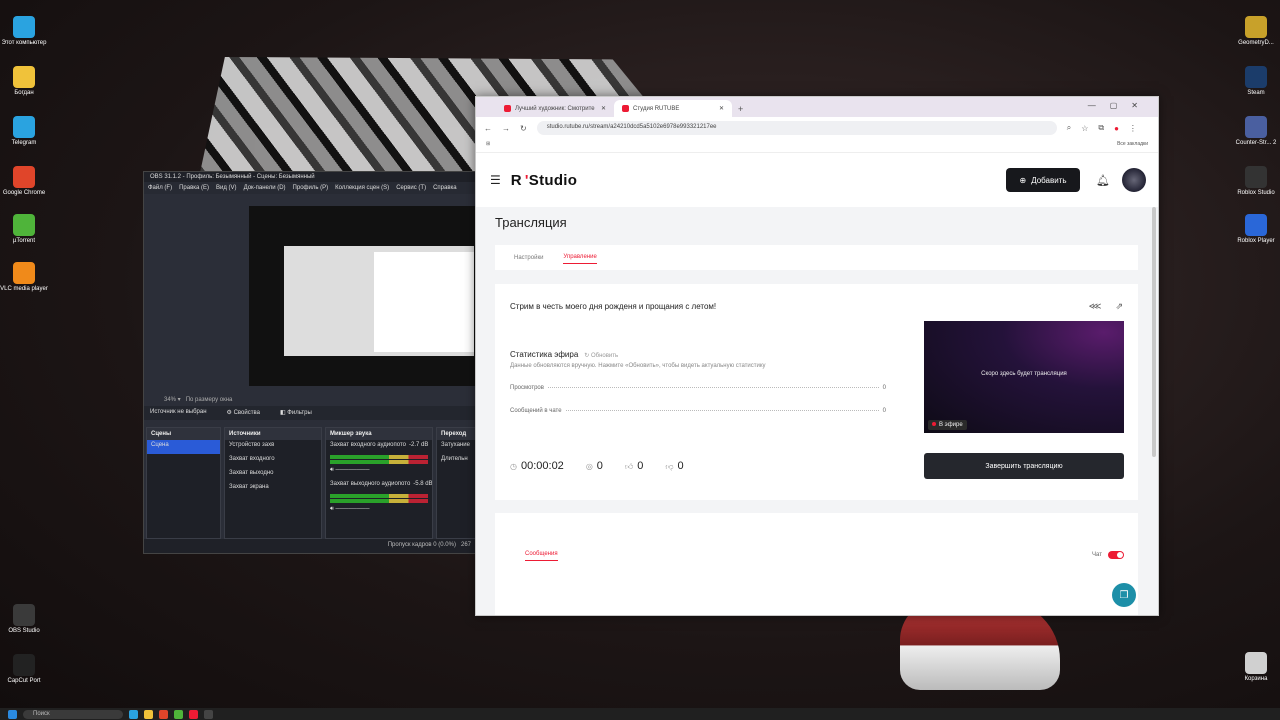 The image size is (1280, 720). Describe the element at coordinates (24, 619) in the screenshot. I see `desktop-icon: OBS Studio` at that location.